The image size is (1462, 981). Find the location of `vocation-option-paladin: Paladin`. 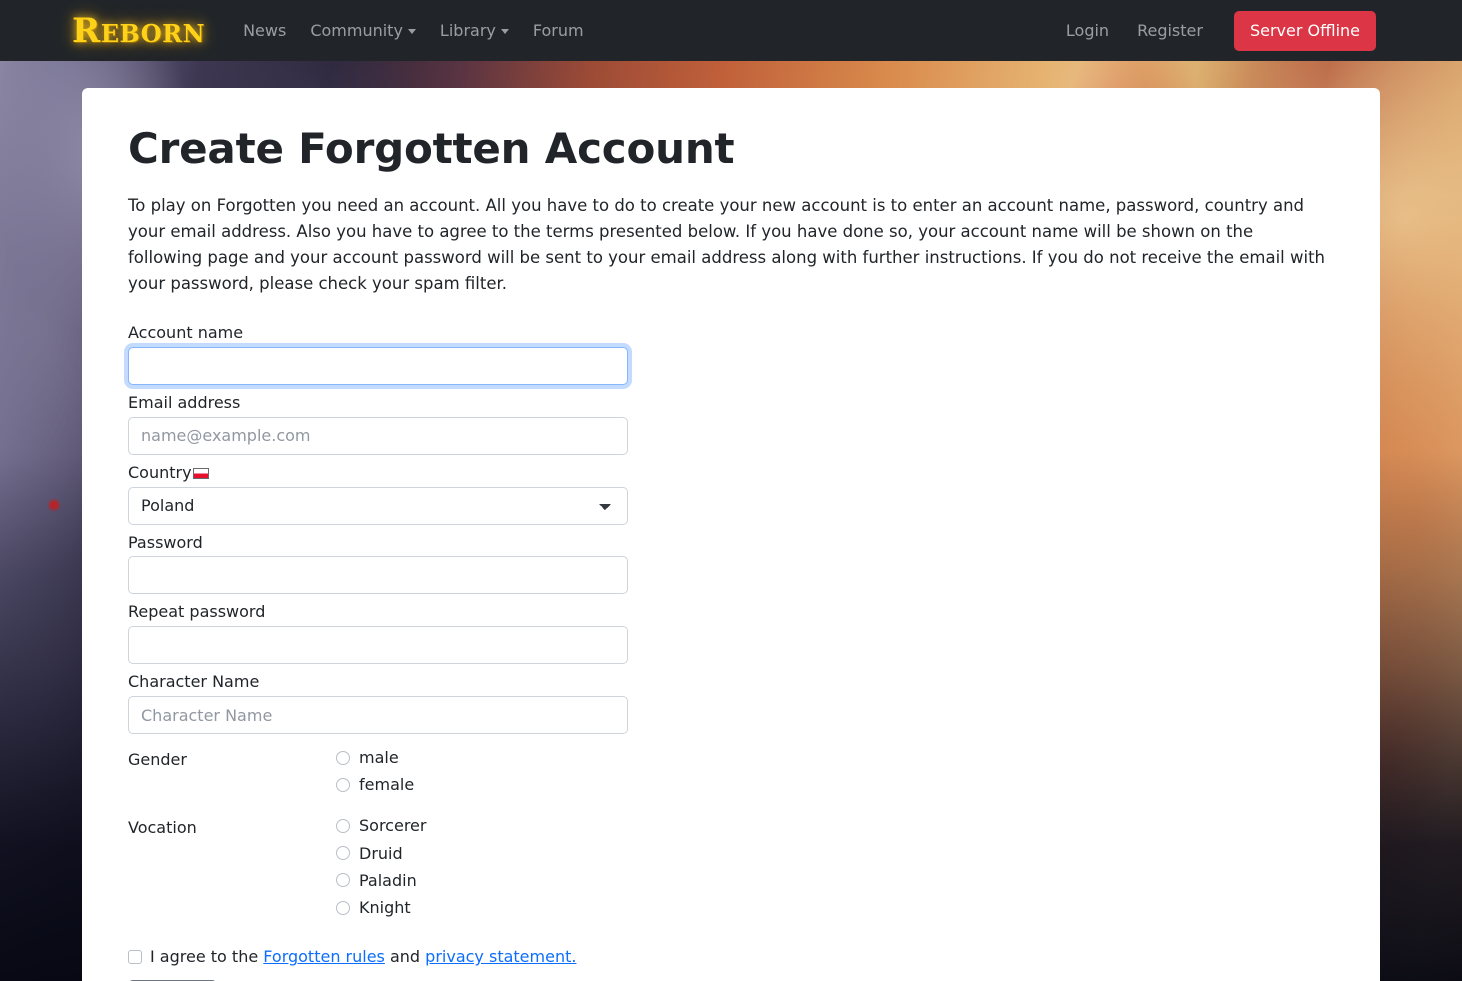

vocation-option-paladin: Paladin is located at coordinates (381, 880).